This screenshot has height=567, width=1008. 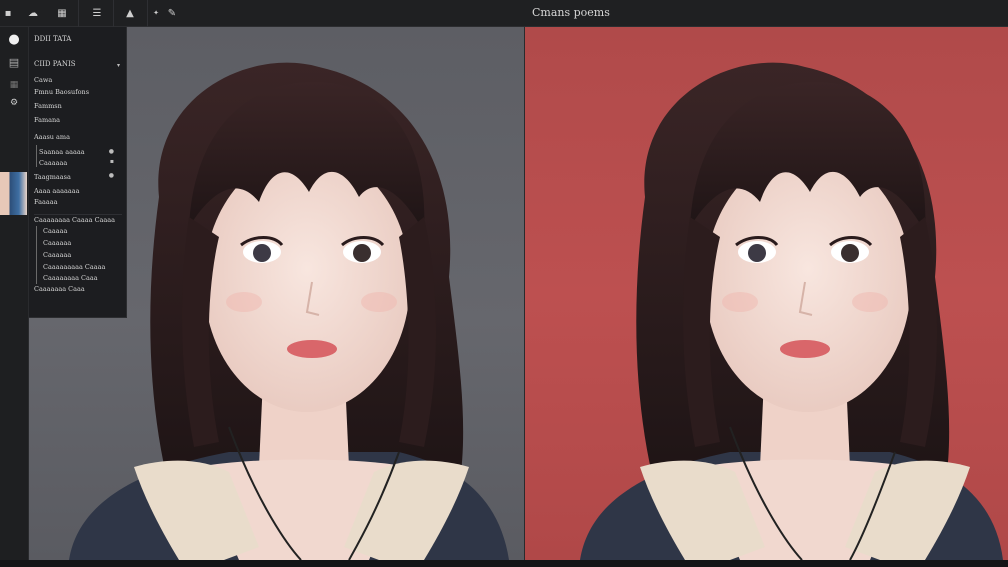 I want to click on layout-icon: ▦, so click(x=62, y=13).